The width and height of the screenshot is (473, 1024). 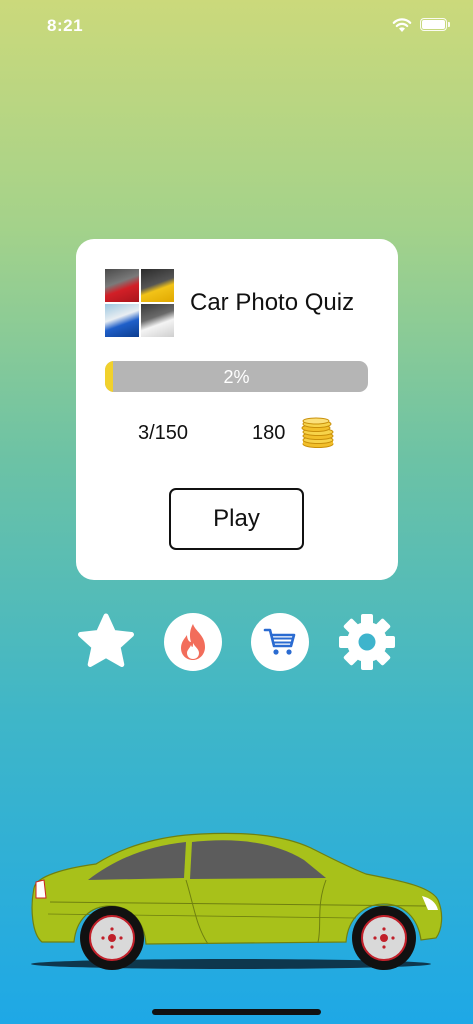 I want to click on hot-button, so click(x=193, y=642).